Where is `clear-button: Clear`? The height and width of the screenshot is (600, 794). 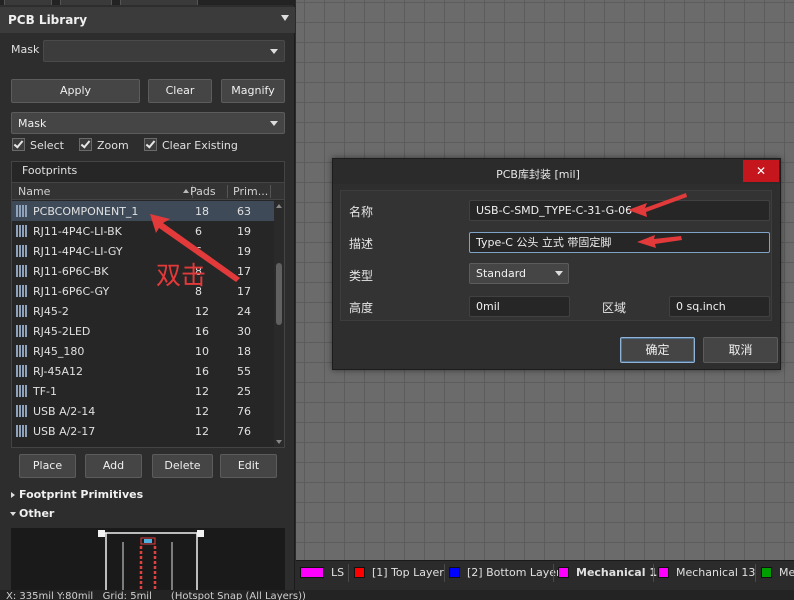 clear-button: Clear is located at coordinates (180, 91).